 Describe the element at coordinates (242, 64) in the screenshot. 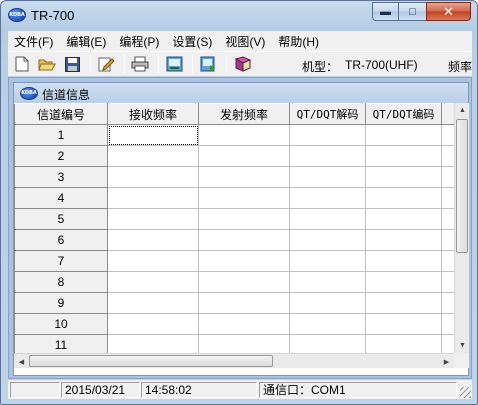

I see `book-icon` at that location.